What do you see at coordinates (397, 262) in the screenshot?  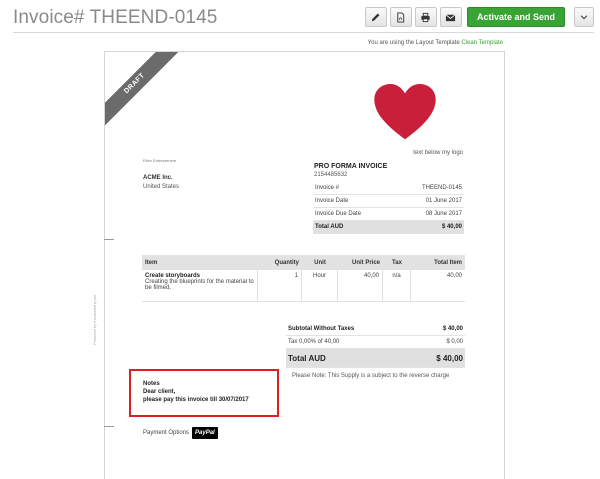 I see `header-tax: Tax` at bounding box center [397, 262].